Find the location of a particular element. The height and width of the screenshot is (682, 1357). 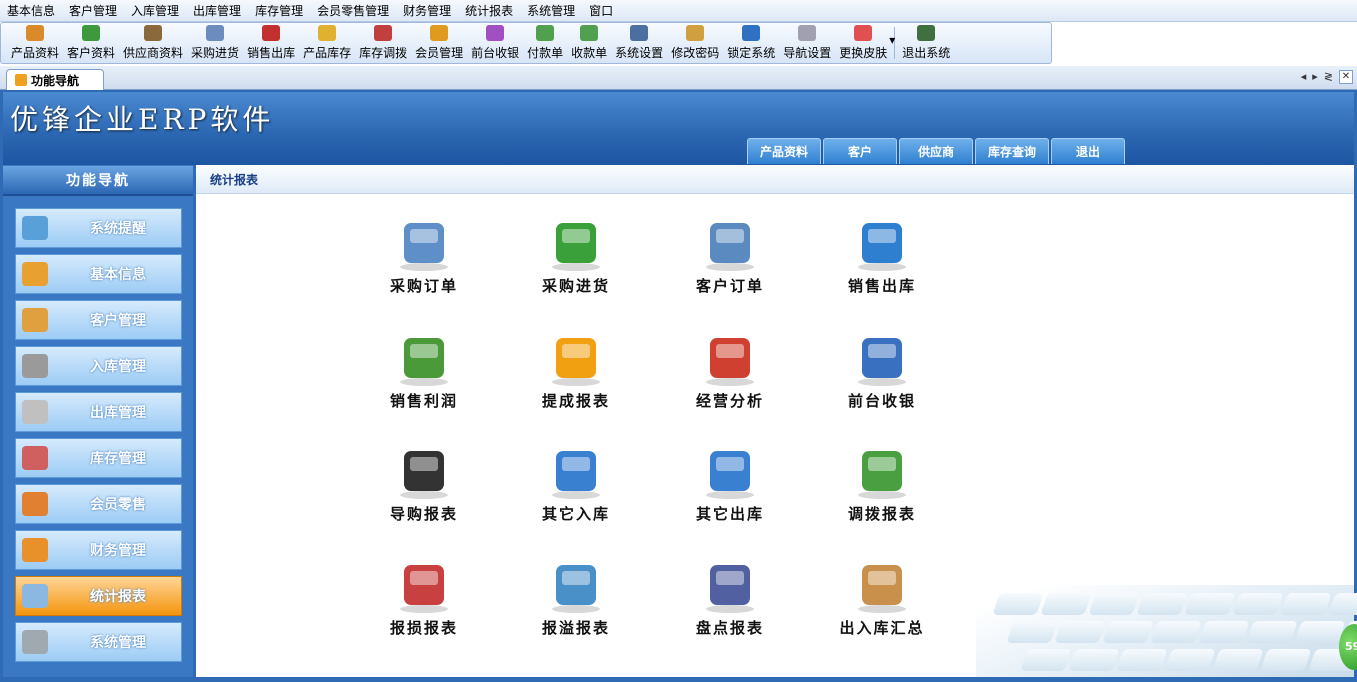

loss-house-icon is located at coordinates (424, 586).